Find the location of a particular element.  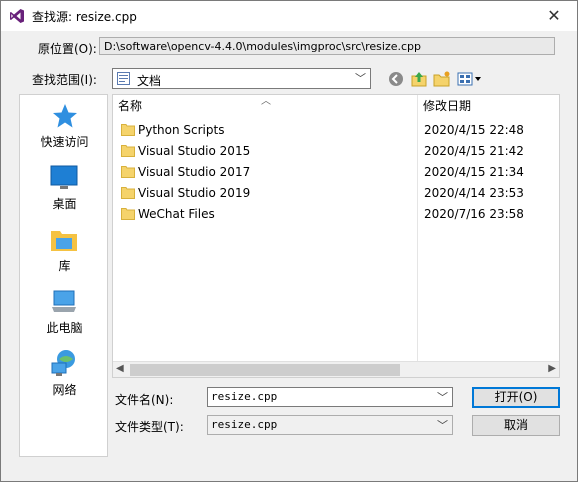

place-label: 网络 is located at coordinates (64, 390).